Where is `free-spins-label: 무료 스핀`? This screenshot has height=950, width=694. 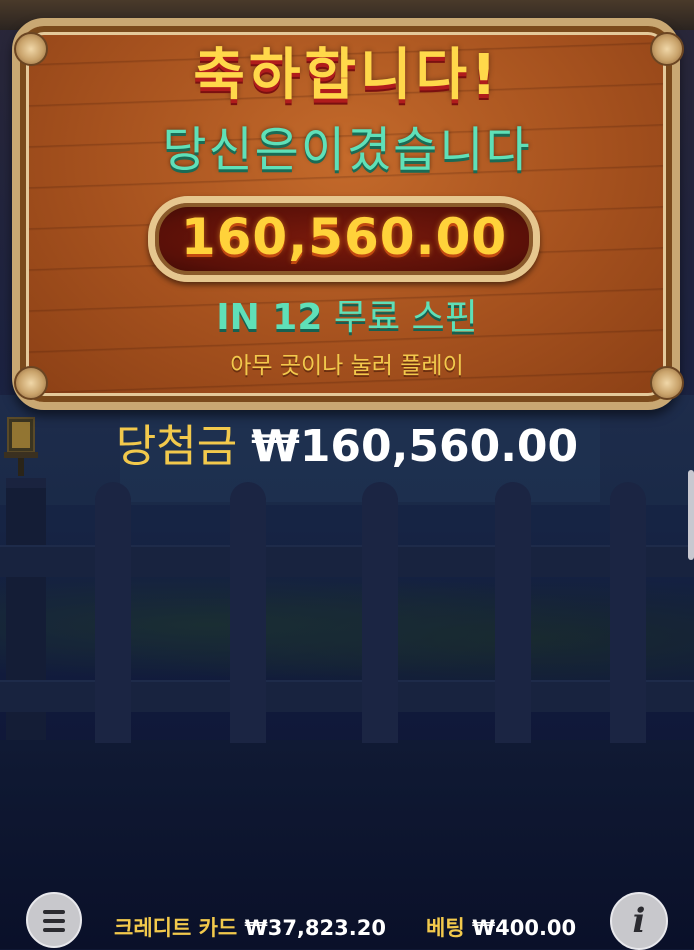 free-spins-label: 무료 스핀 is located at coordinates (405, 317).